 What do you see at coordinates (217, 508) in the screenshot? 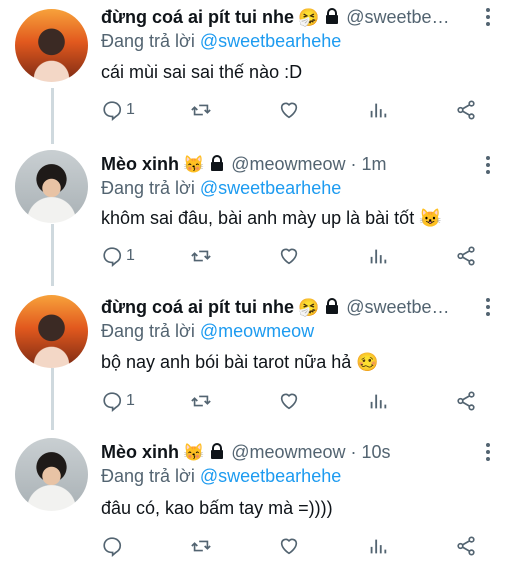
I see `tweet-text: đâu có, kao bấm tay mà =))))` at bounding box center [217, 508].